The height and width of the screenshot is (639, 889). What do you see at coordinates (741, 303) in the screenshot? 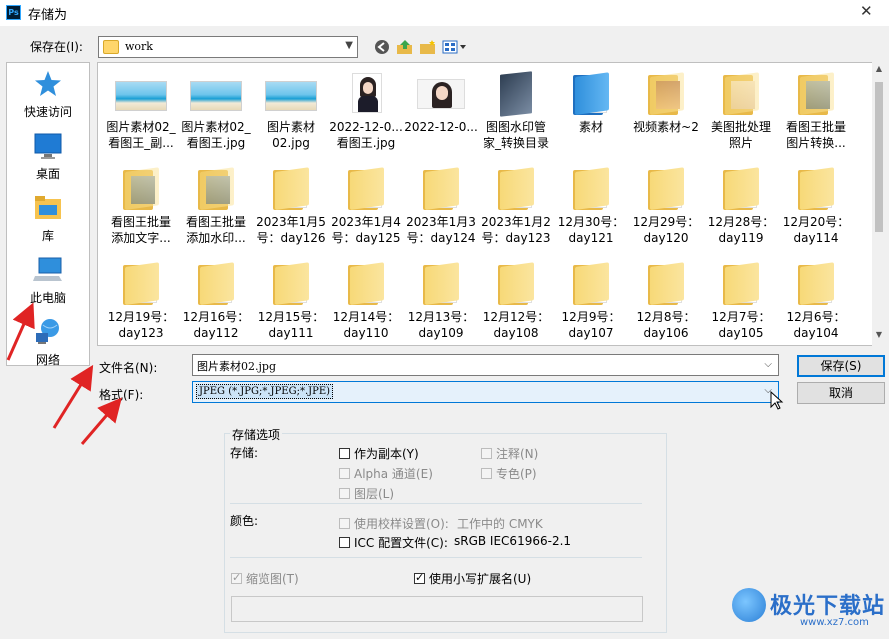
I see `file-item: 12月7号： day105` at bounding box center [741, 303].